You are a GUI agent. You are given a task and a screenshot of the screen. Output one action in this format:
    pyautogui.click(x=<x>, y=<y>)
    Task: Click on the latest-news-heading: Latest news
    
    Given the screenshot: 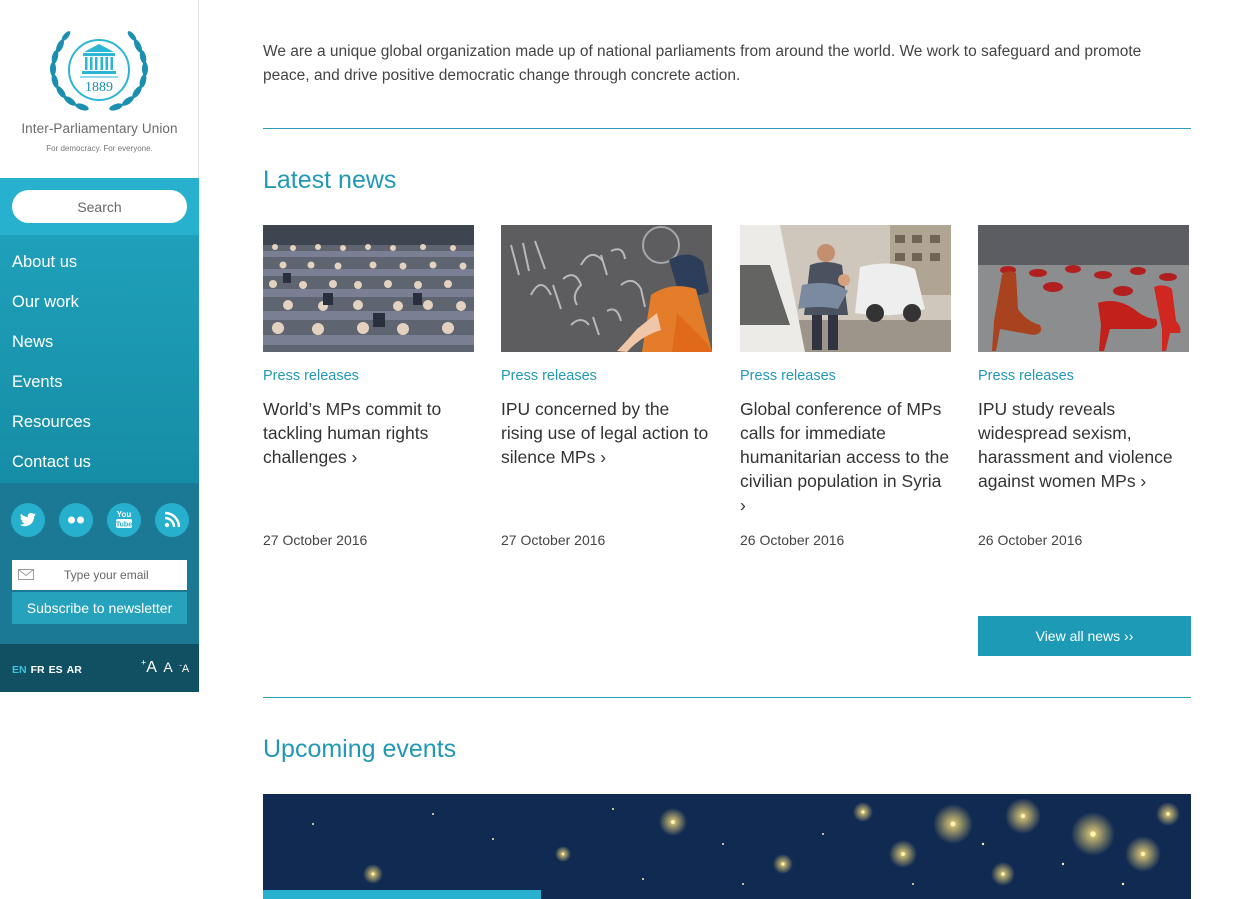 What is the action you would take?
    pyautogui.click(x=330, y=180)
    